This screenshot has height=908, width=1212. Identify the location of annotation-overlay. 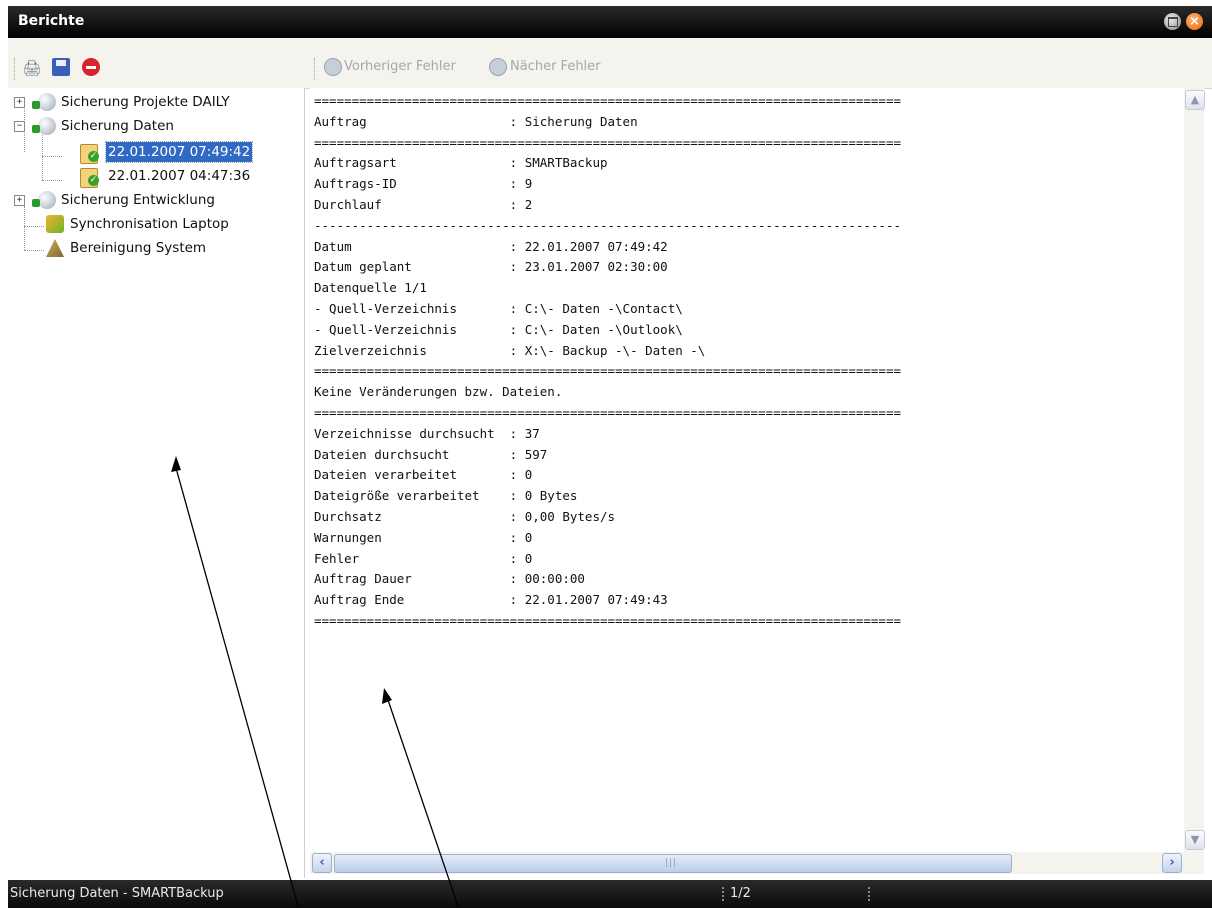
(315, 681).